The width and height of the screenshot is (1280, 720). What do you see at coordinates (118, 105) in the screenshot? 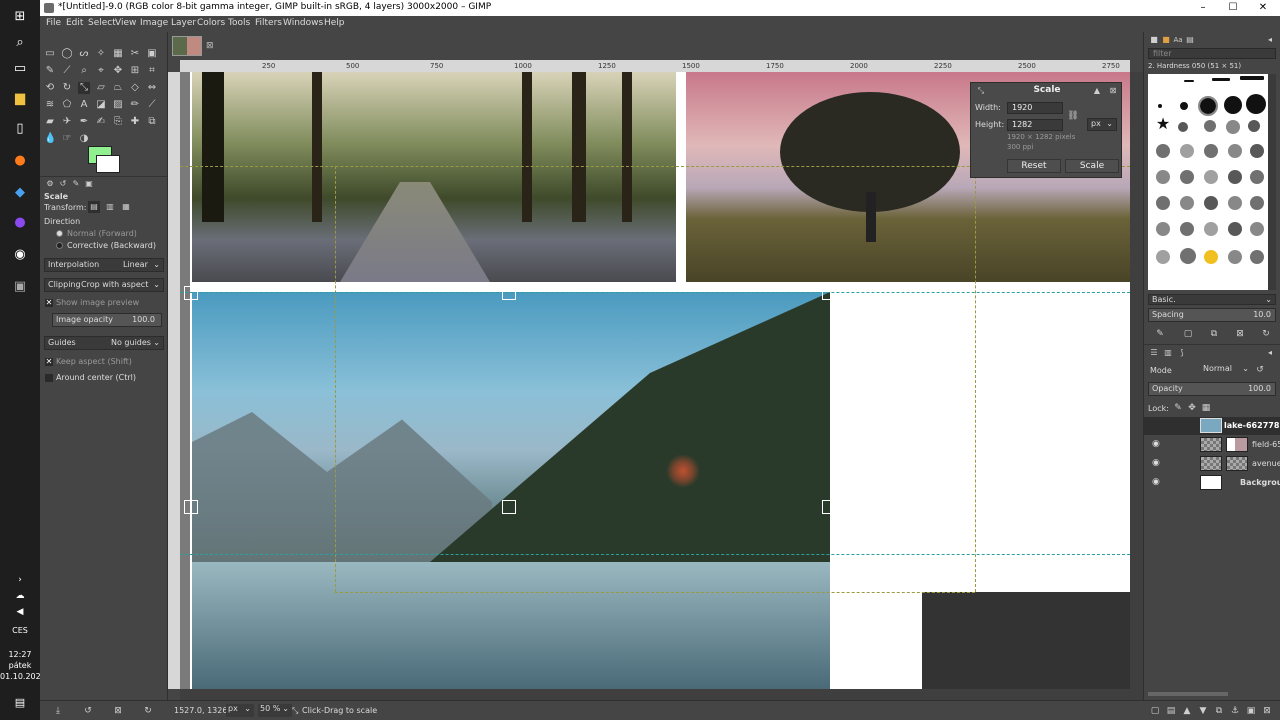
I see `gradient-icon: ▨` at bounding box center [118, 105].